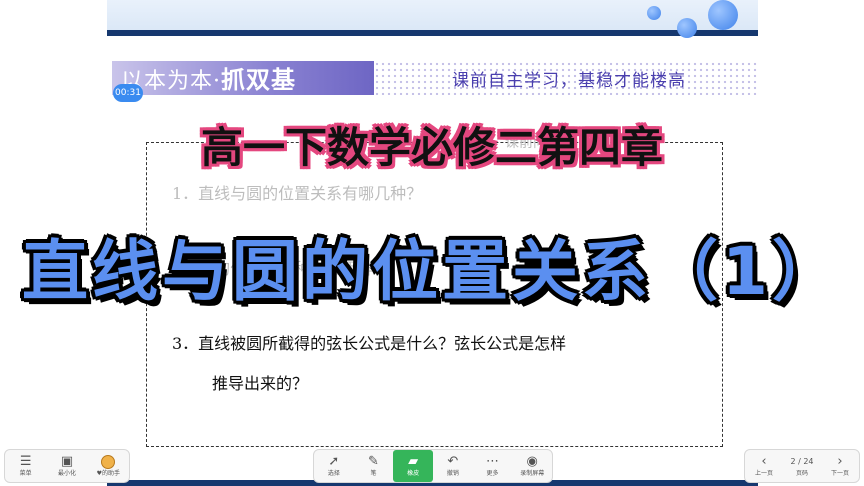  What do you see at coordinates (413, 473) in the screenshot?
I see `eraser-label: 橡皮` at bounding box center [413, 473].